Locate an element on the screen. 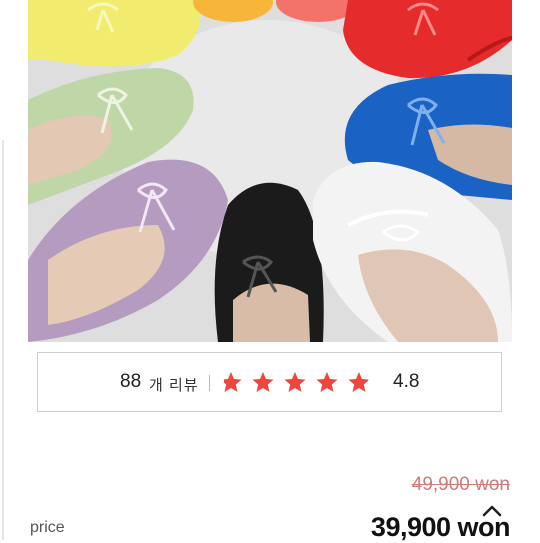 This screenshot has height=543, width=540. review-label: 개 리뷰 is located at coordinates (174, 385).